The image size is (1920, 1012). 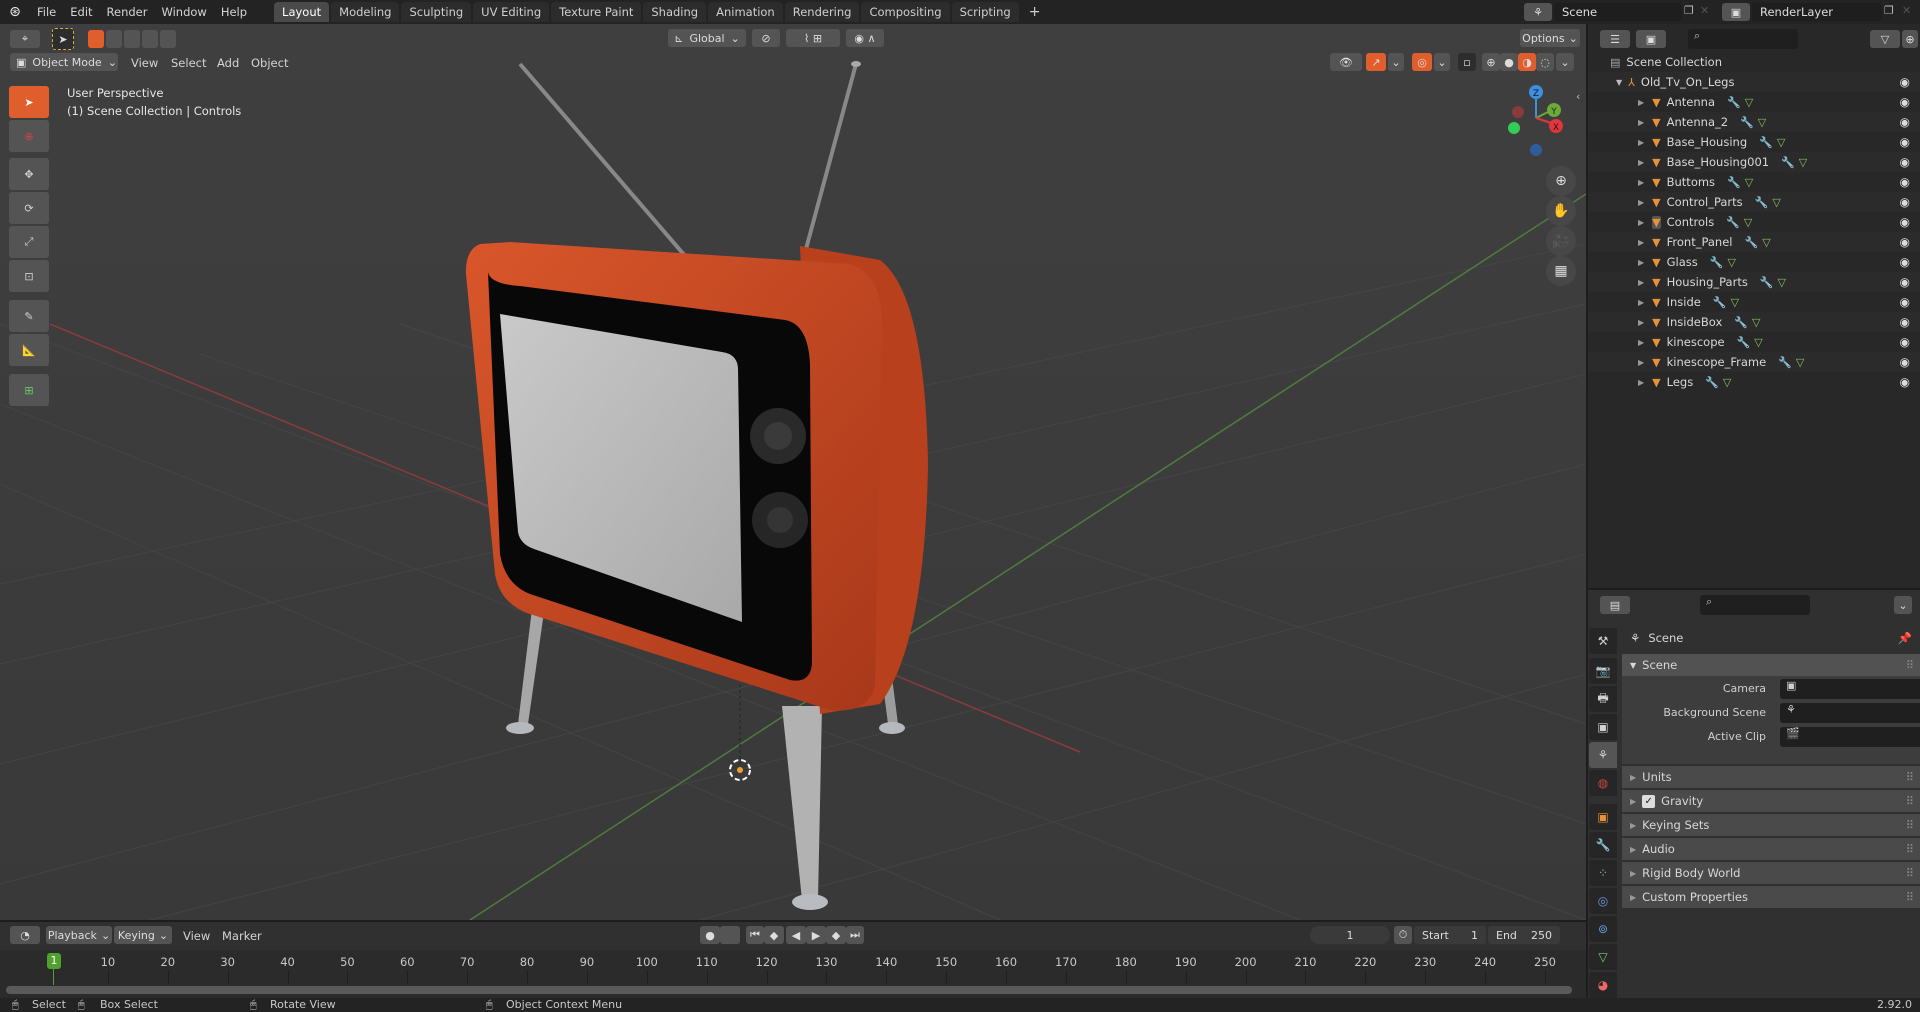 I want to click on overlays-toggle-button: ◎, so click(x=1422, y=62).